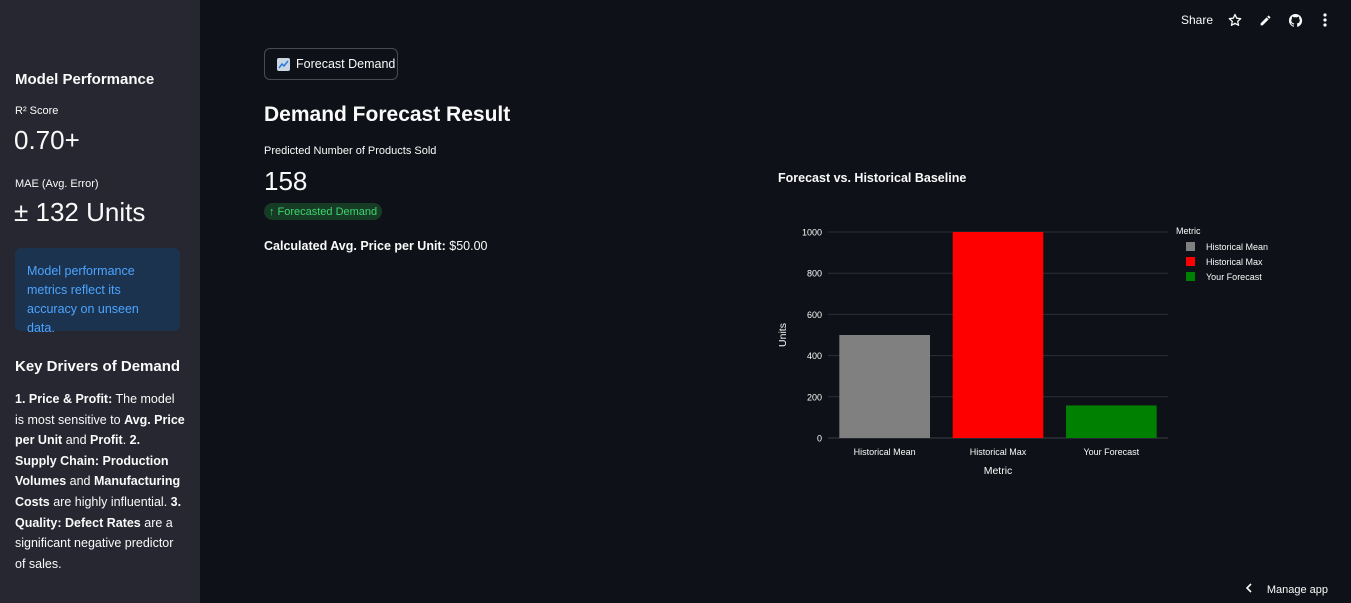 This screenshot has width=1351, height=603. Describe the element at coordinates (1111, 452) in the screenshot. I see `x-tick-label: Your Forecast` at that location.